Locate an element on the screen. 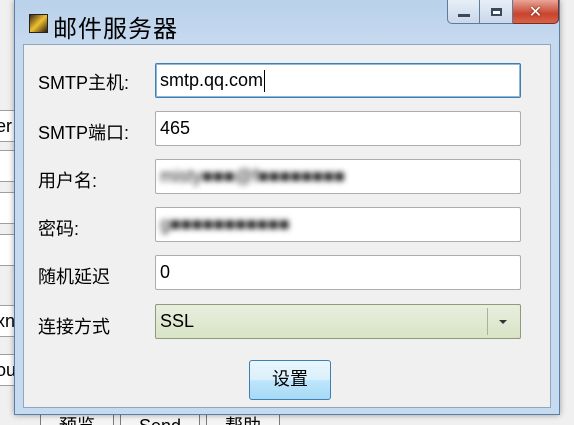  smtp-host-value: smtp.qq.com is located at coordinates (212, 80).